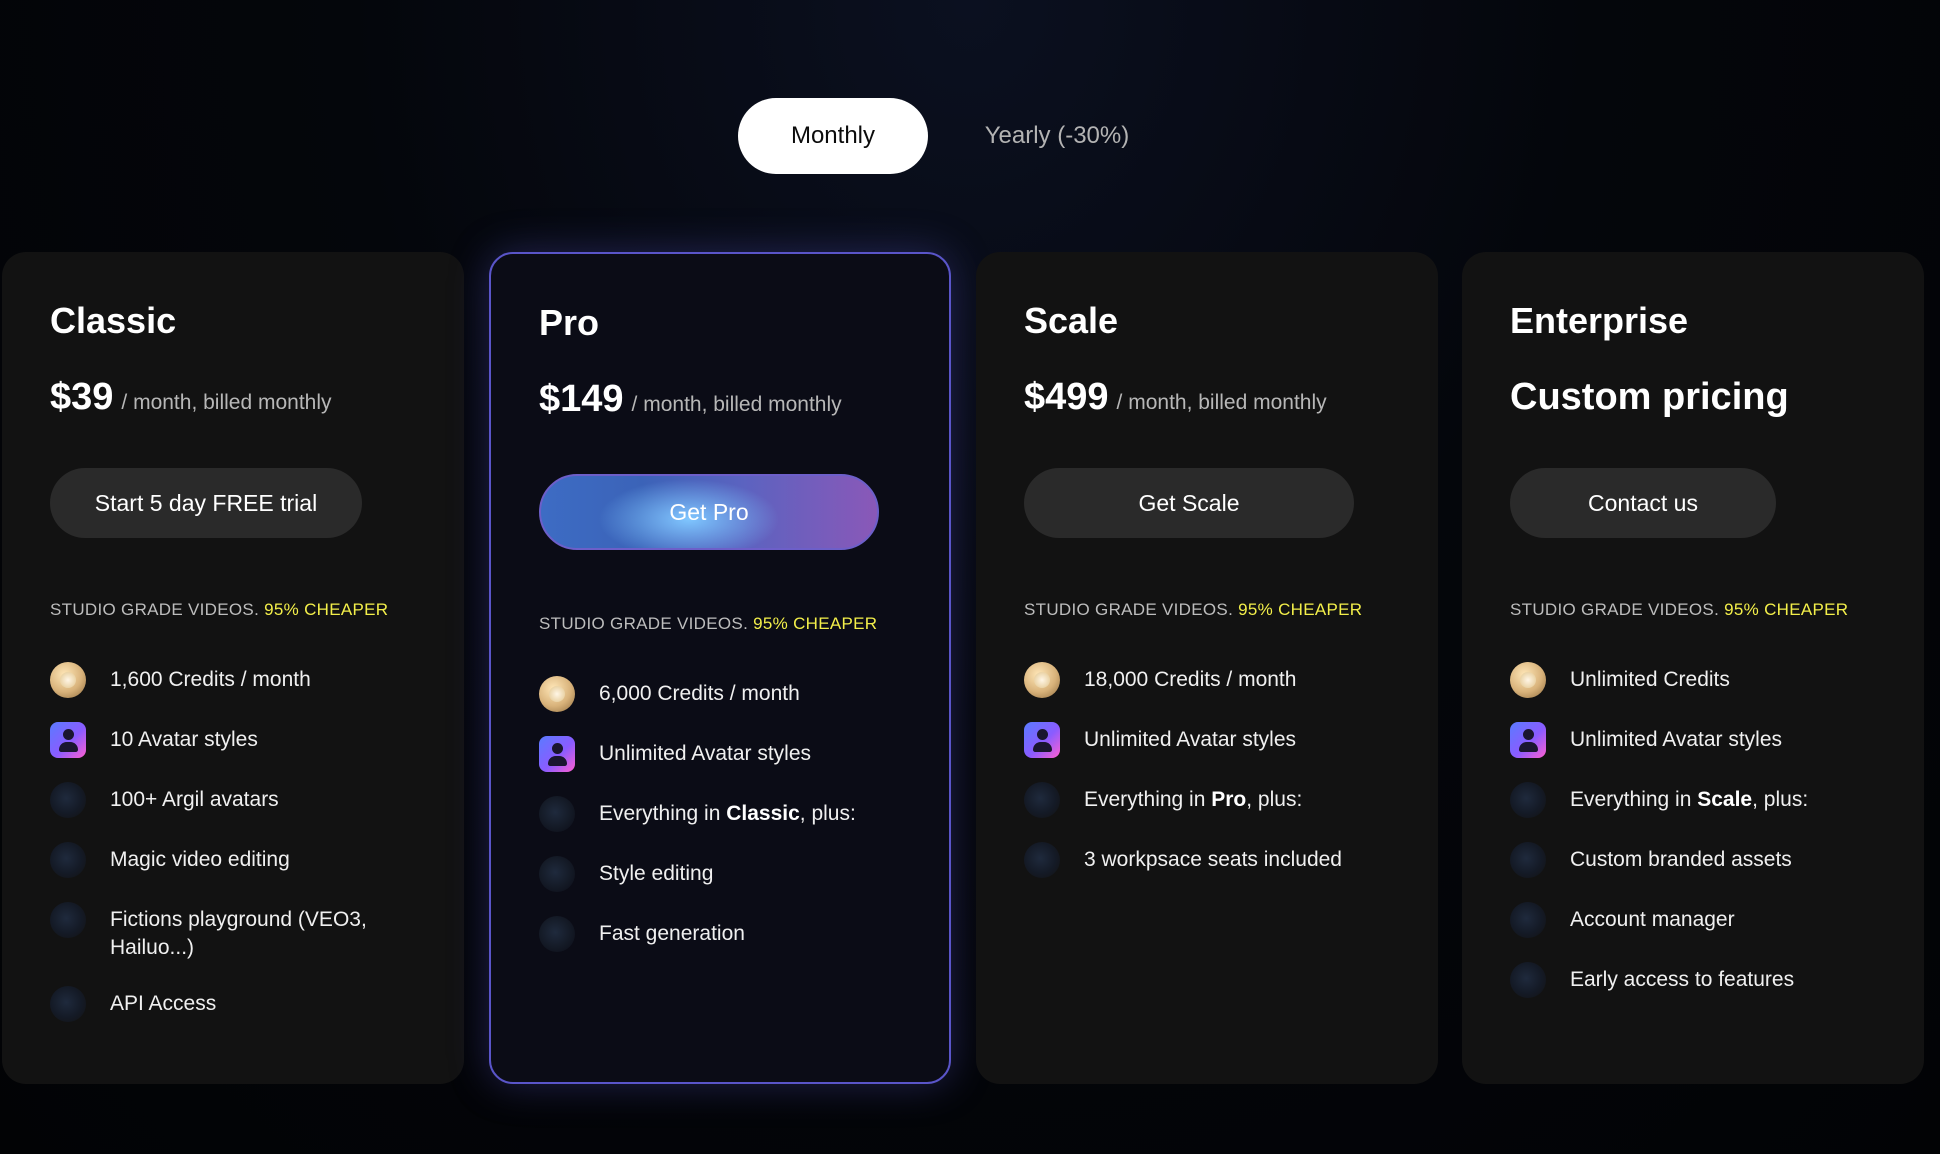 This screenshot has height=1154, width=1940. Describe the element at coordinates (1189, 503) in the screenshot. I see `get-scale-button: Get Scale` at that location.